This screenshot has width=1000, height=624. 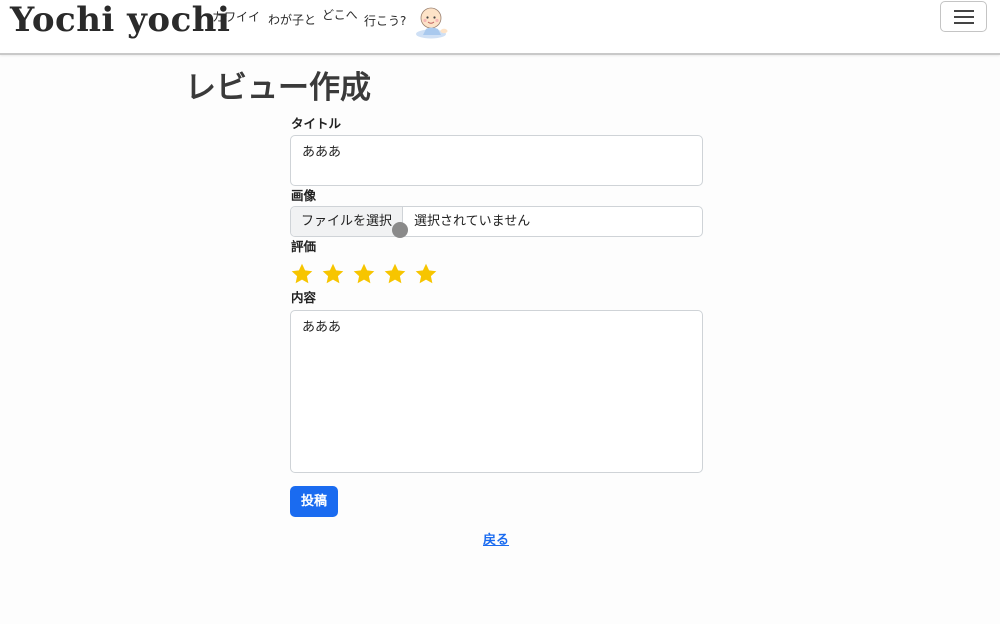 I want to click on title-input: あああ, so click(x=496, y=160).